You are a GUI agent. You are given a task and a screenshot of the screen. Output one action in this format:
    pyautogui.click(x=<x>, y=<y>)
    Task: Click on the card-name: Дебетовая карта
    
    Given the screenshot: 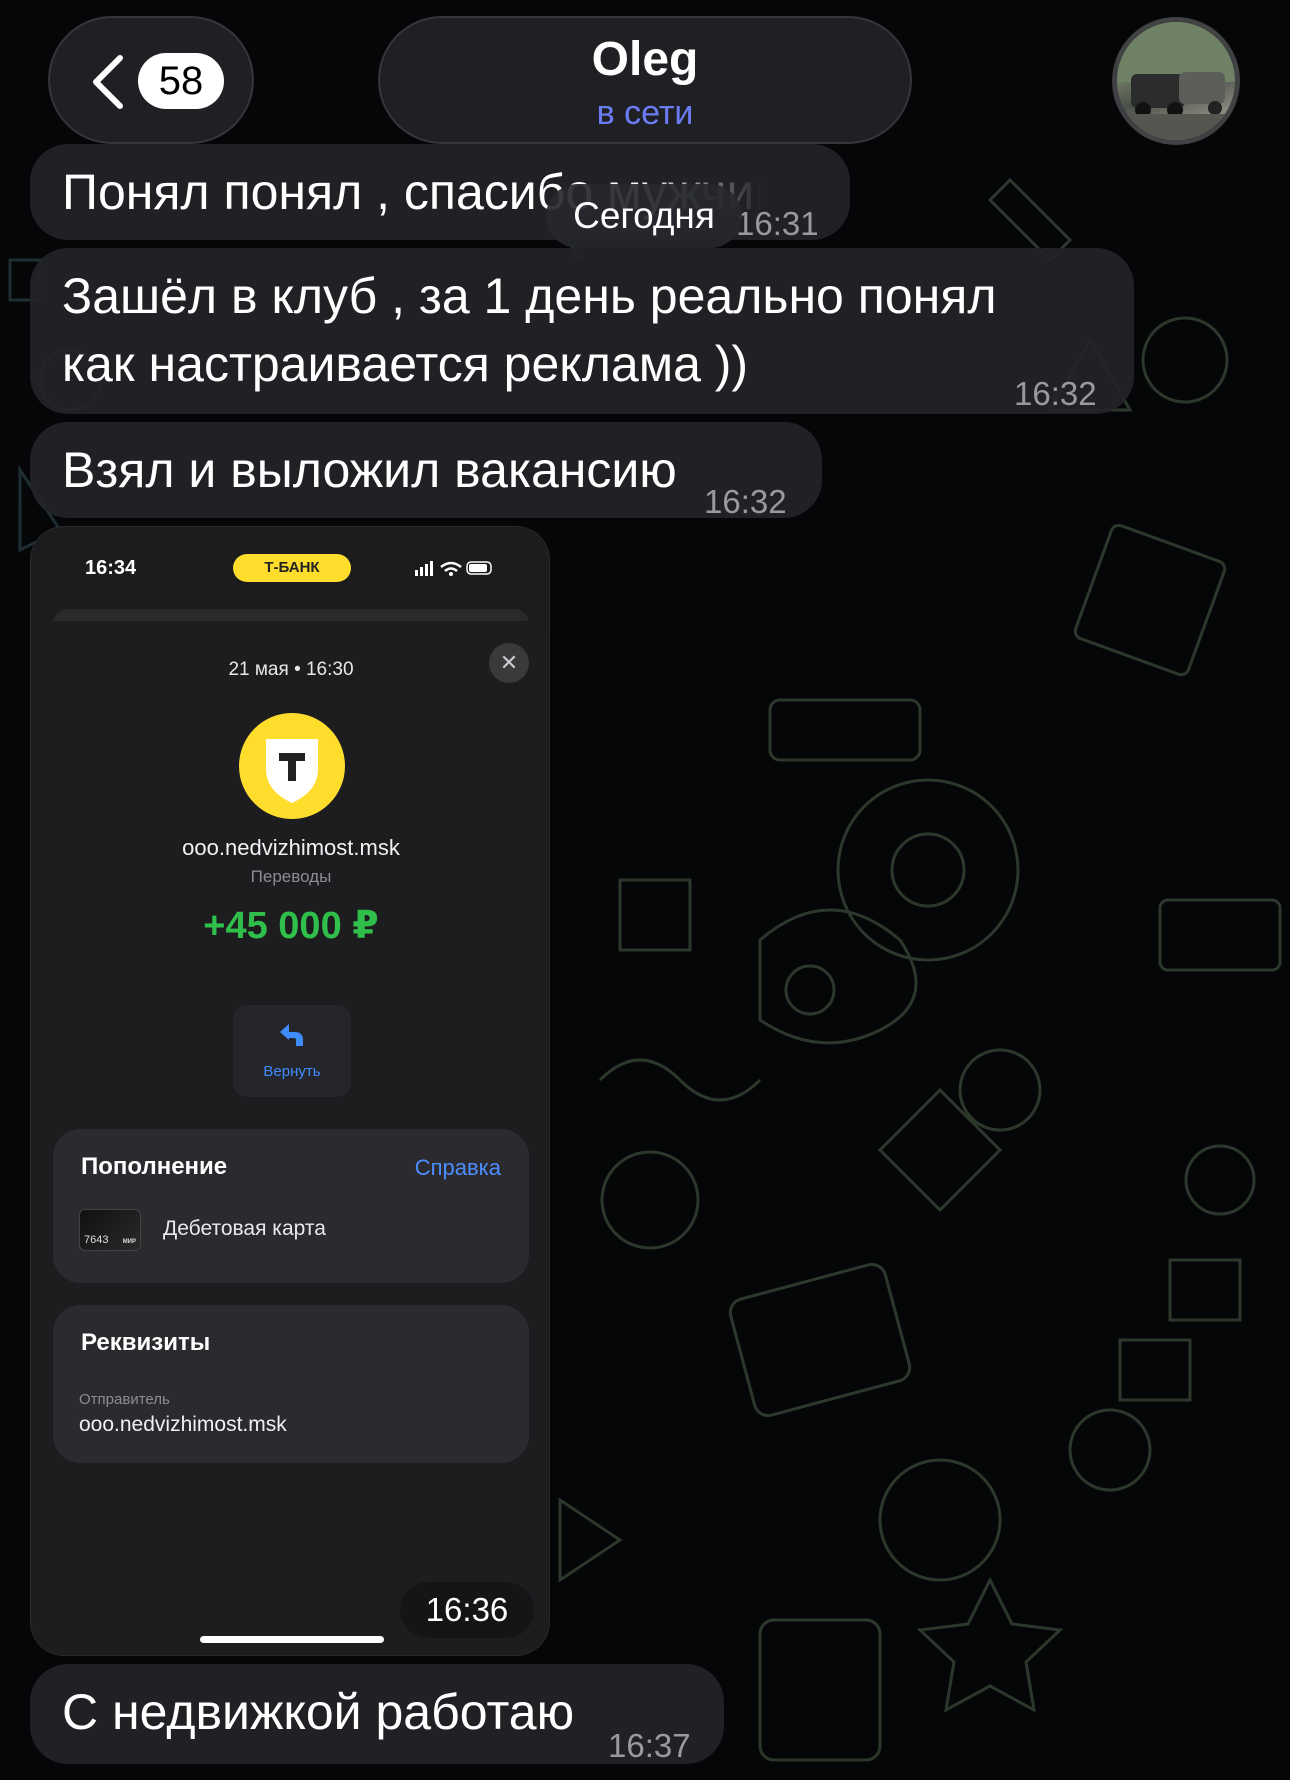 What is the action you would take?
    pyautogui.click(x=244, y=1228)
    